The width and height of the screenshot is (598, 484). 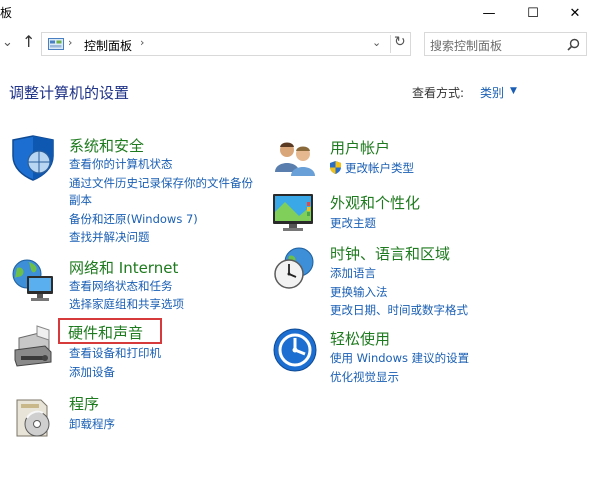 What do you see at coordinates (115, 353) in the screenshot?
I see `link-devices-printers: 查看设备和打印机` at bounding box center [115, 353].